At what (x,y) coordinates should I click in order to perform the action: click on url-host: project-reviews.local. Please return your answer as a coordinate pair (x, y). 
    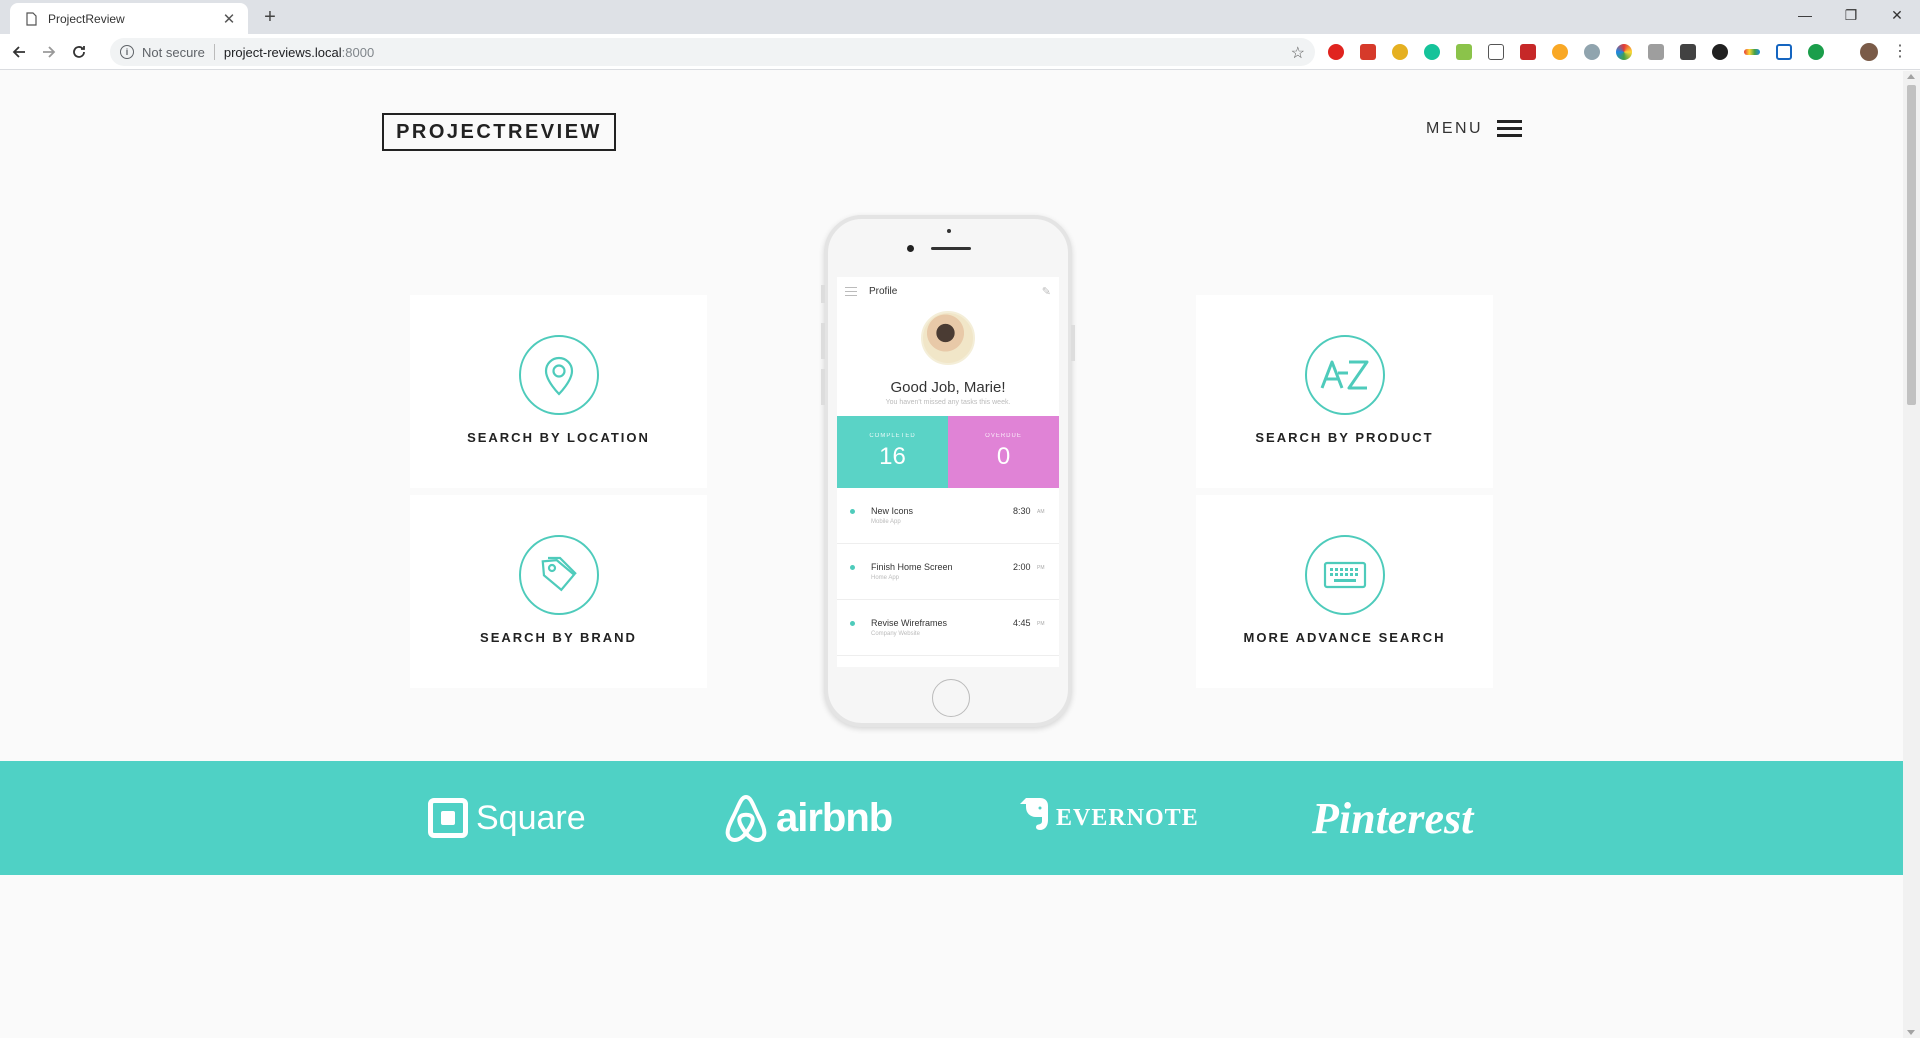
    Looking at the image, I should click on (282, 52).